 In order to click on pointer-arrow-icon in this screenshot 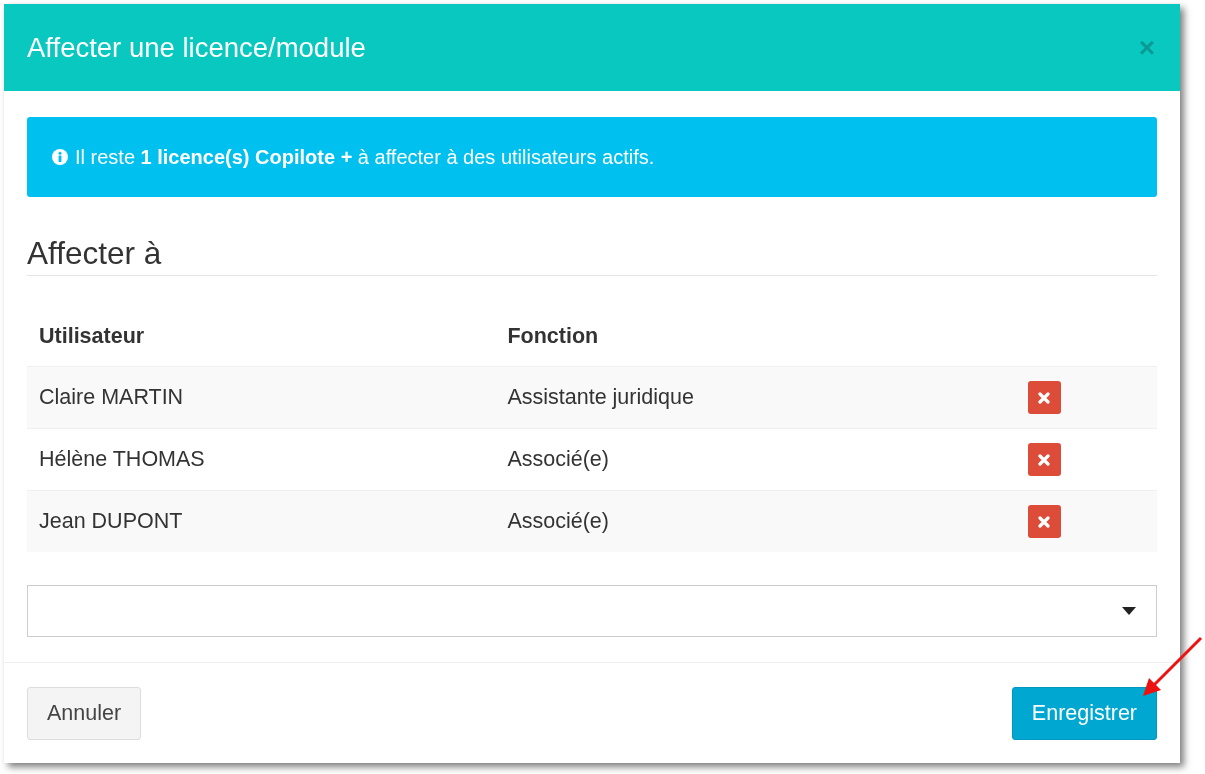, I will do `click(1172, 667)`.